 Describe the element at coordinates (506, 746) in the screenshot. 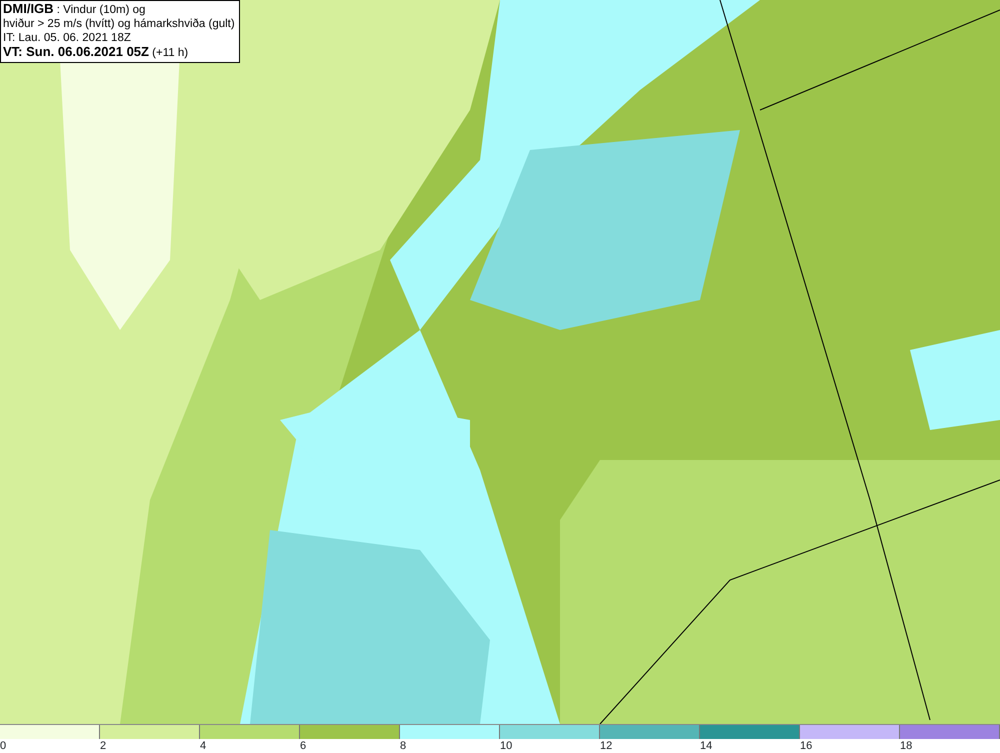

I see `legend-label: 10` at that location.